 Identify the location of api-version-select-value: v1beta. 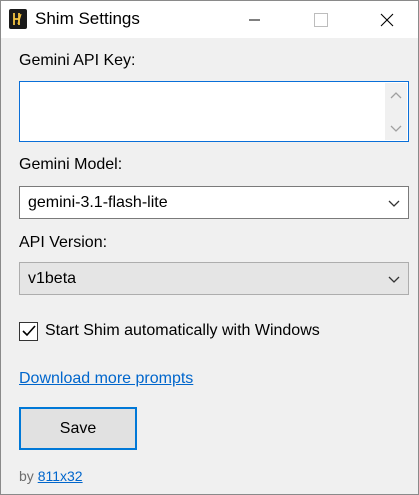
(52, 278).